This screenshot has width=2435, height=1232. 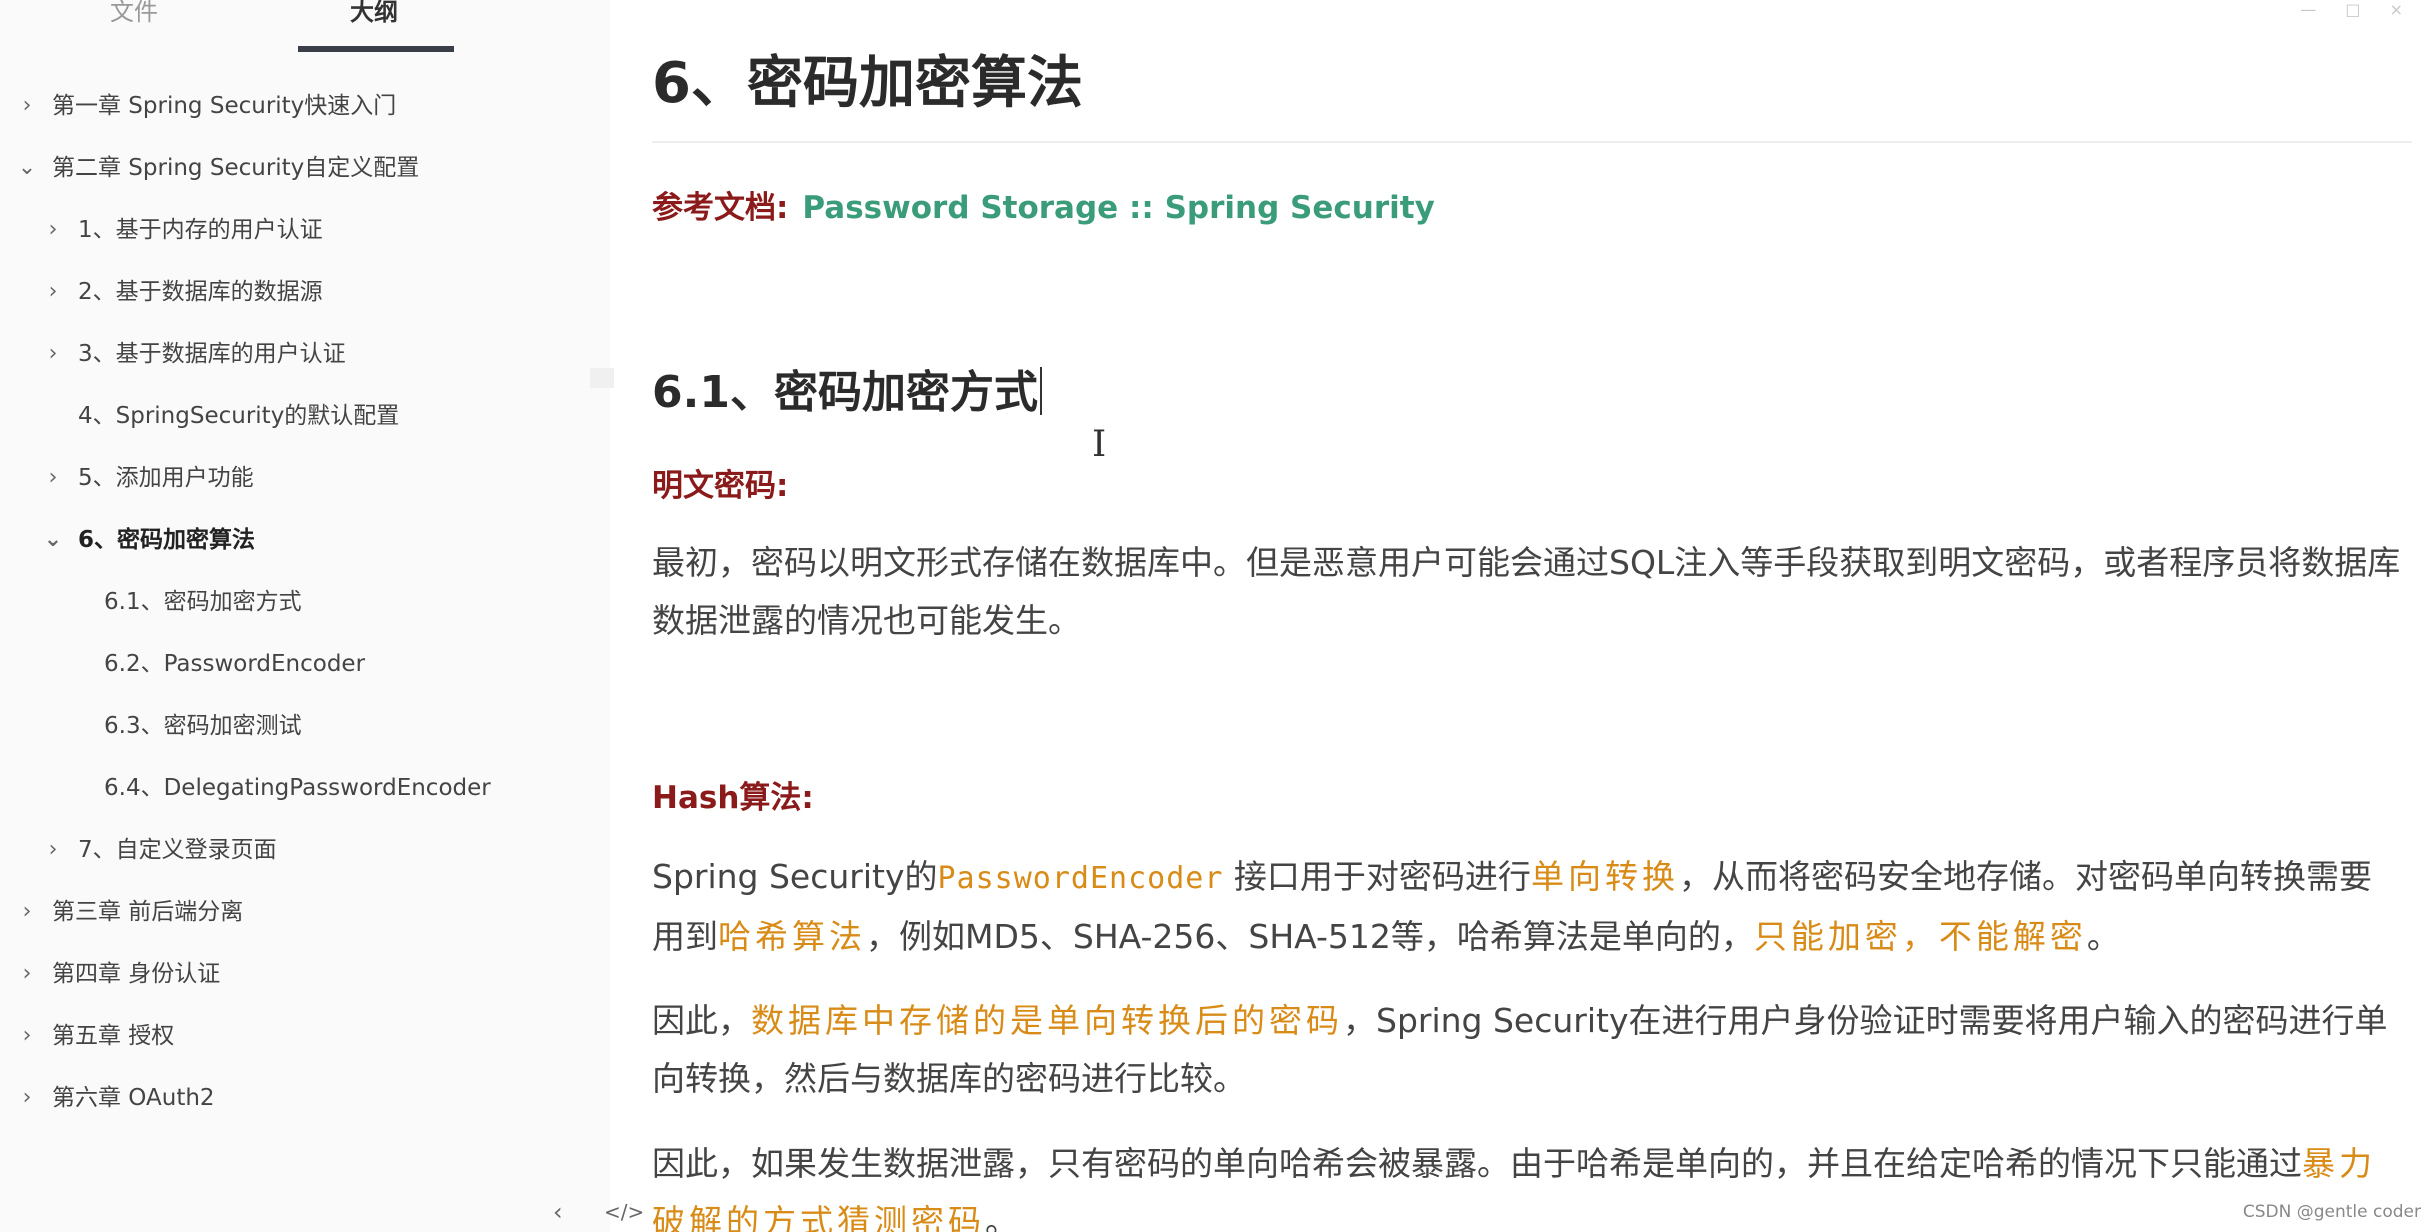 I want to click on highlight-one-way: 单向转换, so click(x=1604, y=876).